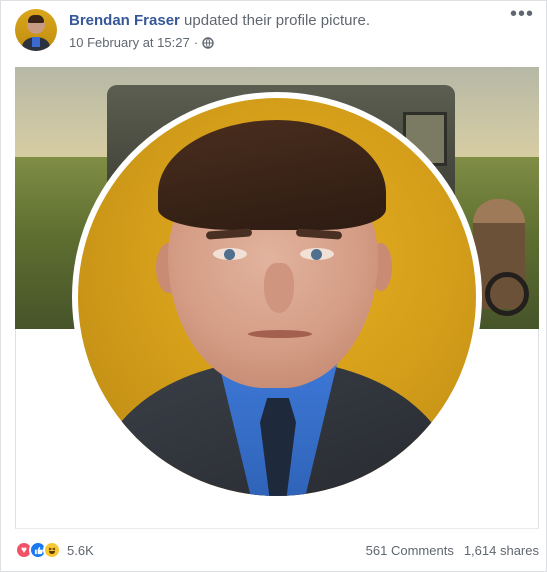 The image size is (547, 572). I want to click on avatar-hair, so click(36, 19).